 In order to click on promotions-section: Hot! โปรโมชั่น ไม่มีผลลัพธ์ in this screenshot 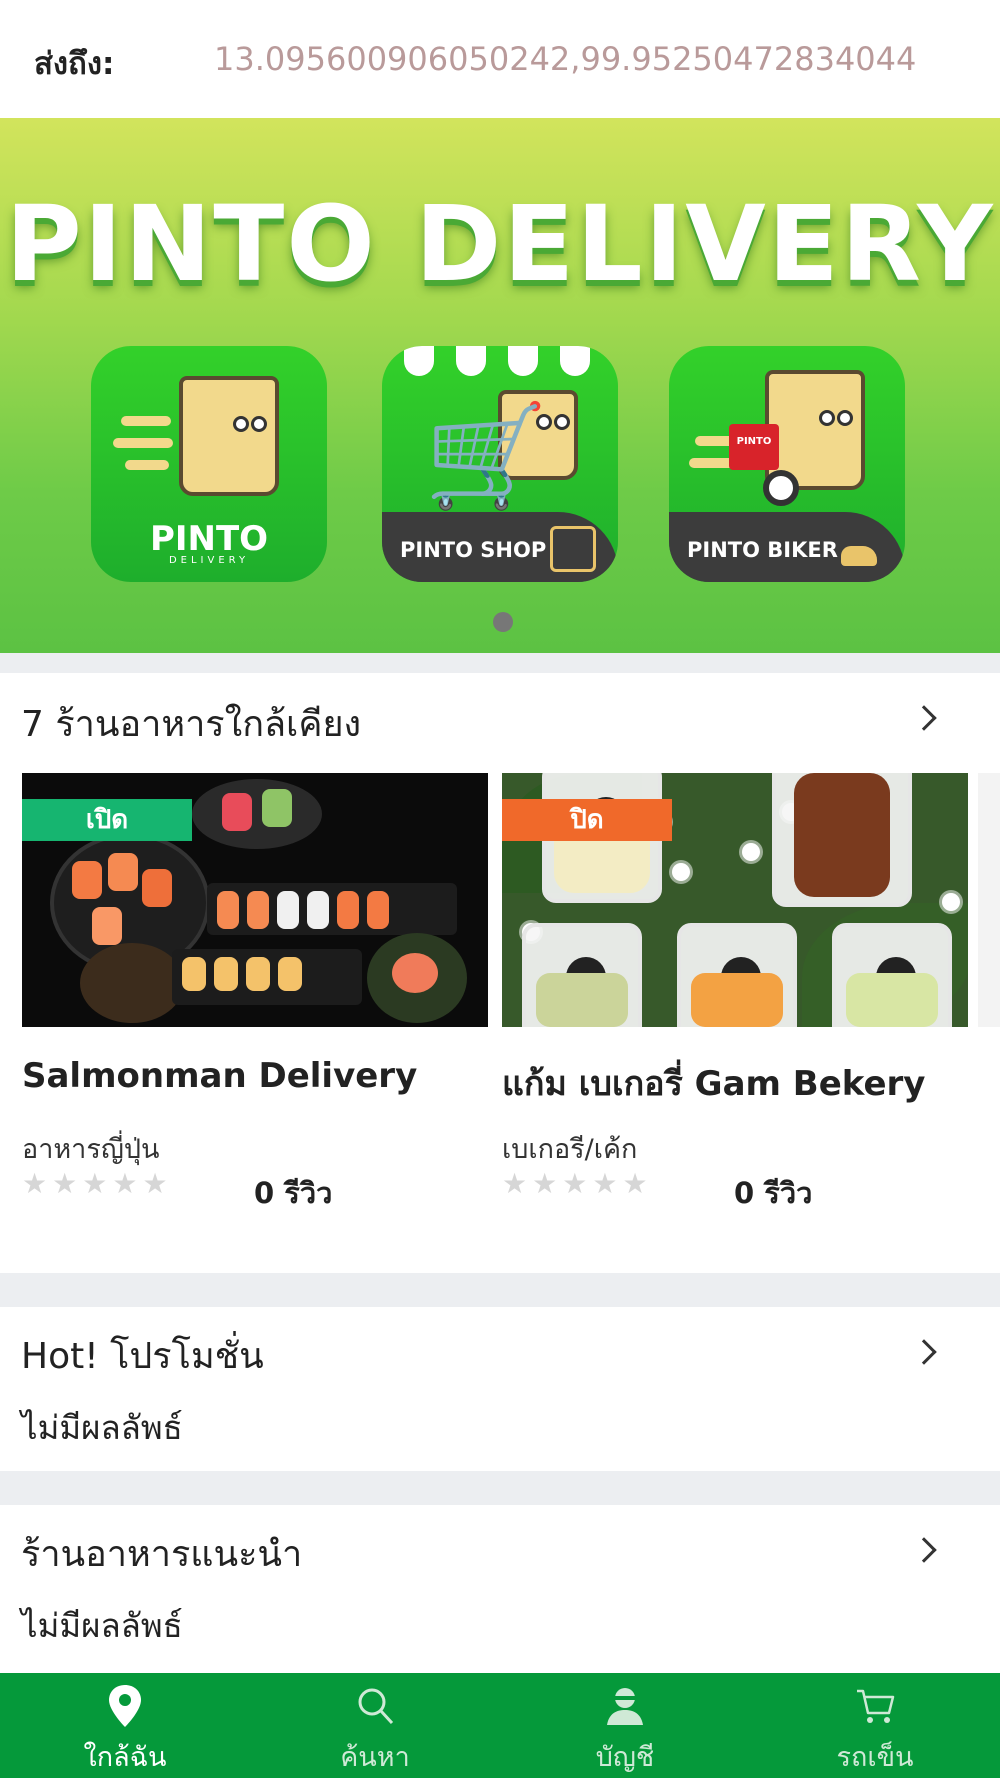, I will do `click(500, 1389)`.